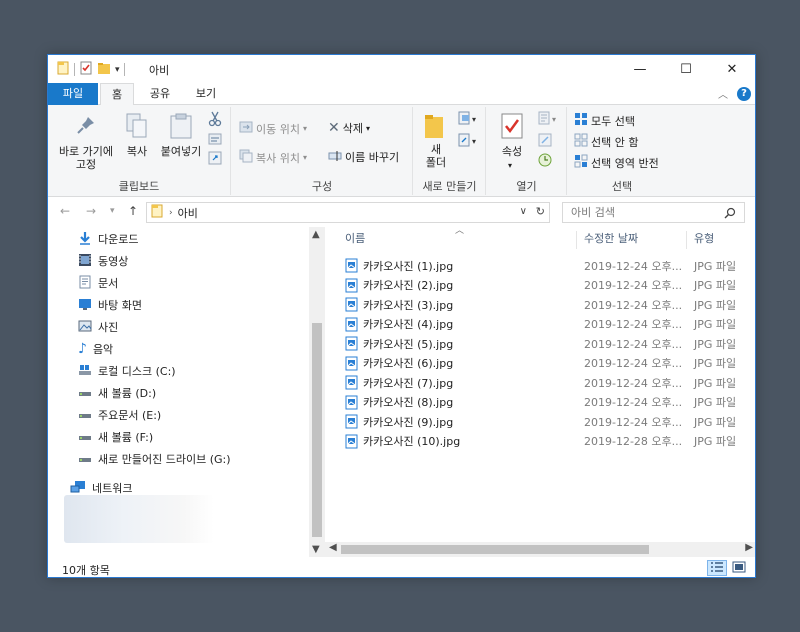 This screenshot has height=632, width=800. Describe the element at coordinates (408, 383) in the screenshot. I see `file-name: 카카오사진 (7).jpg` at that location.